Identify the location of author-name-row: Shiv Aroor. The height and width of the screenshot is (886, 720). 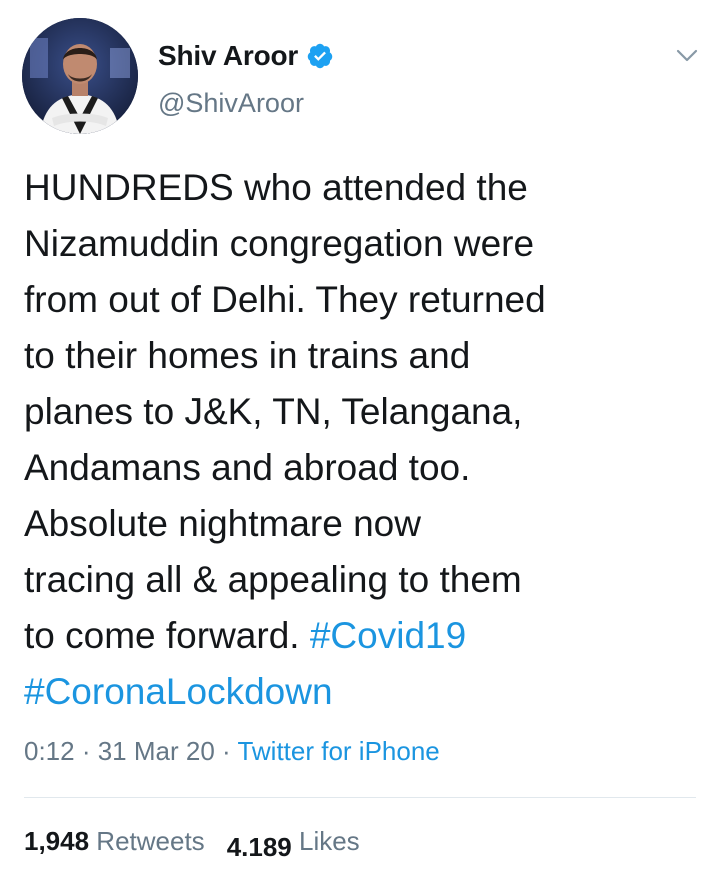
(246, 56).